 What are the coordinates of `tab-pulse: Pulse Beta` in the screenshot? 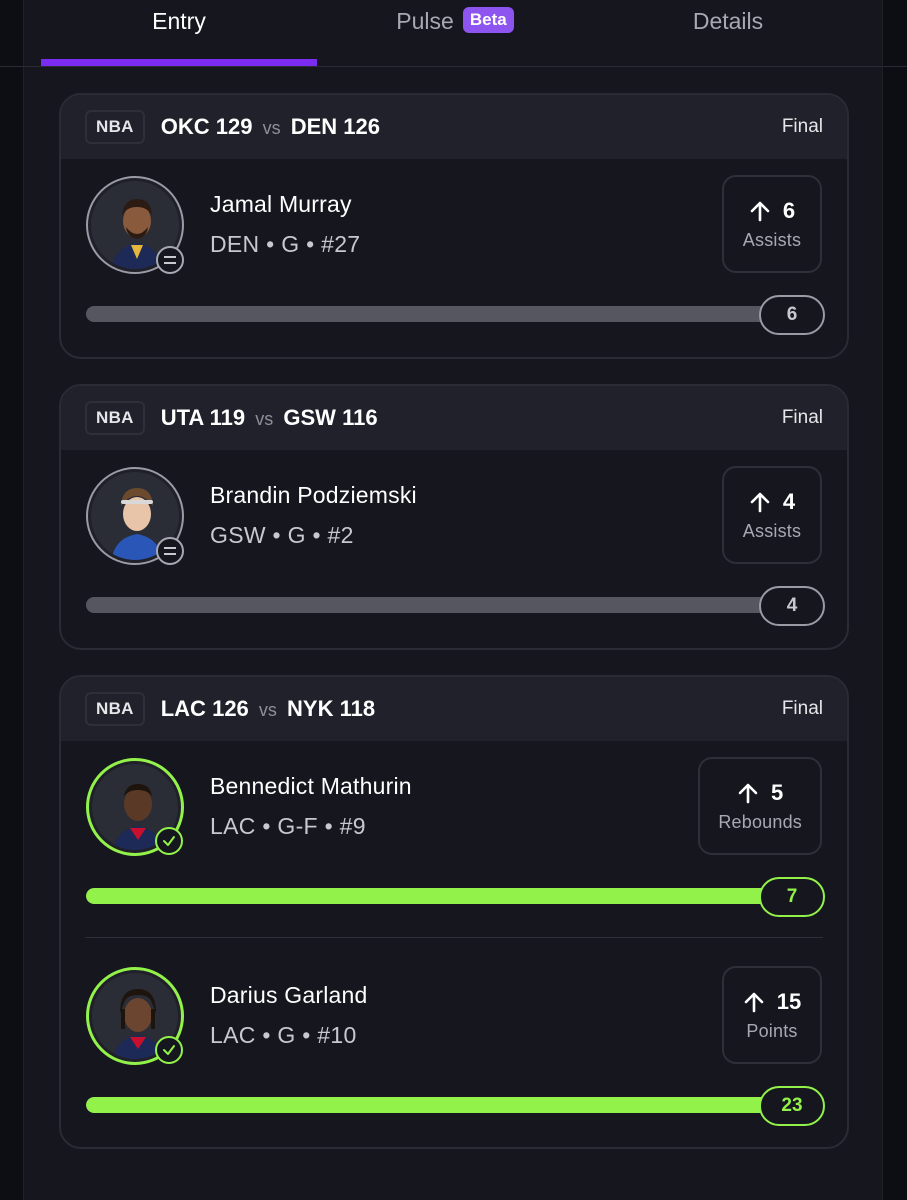 It's located at (455, 33).